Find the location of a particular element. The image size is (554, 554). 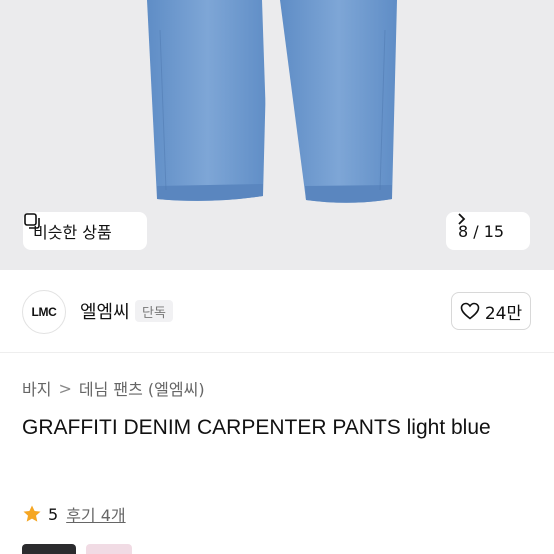

breadcrumb: 바지 > 데님 팬츠 (엘엠씨) is located at coordinates (113, 388).